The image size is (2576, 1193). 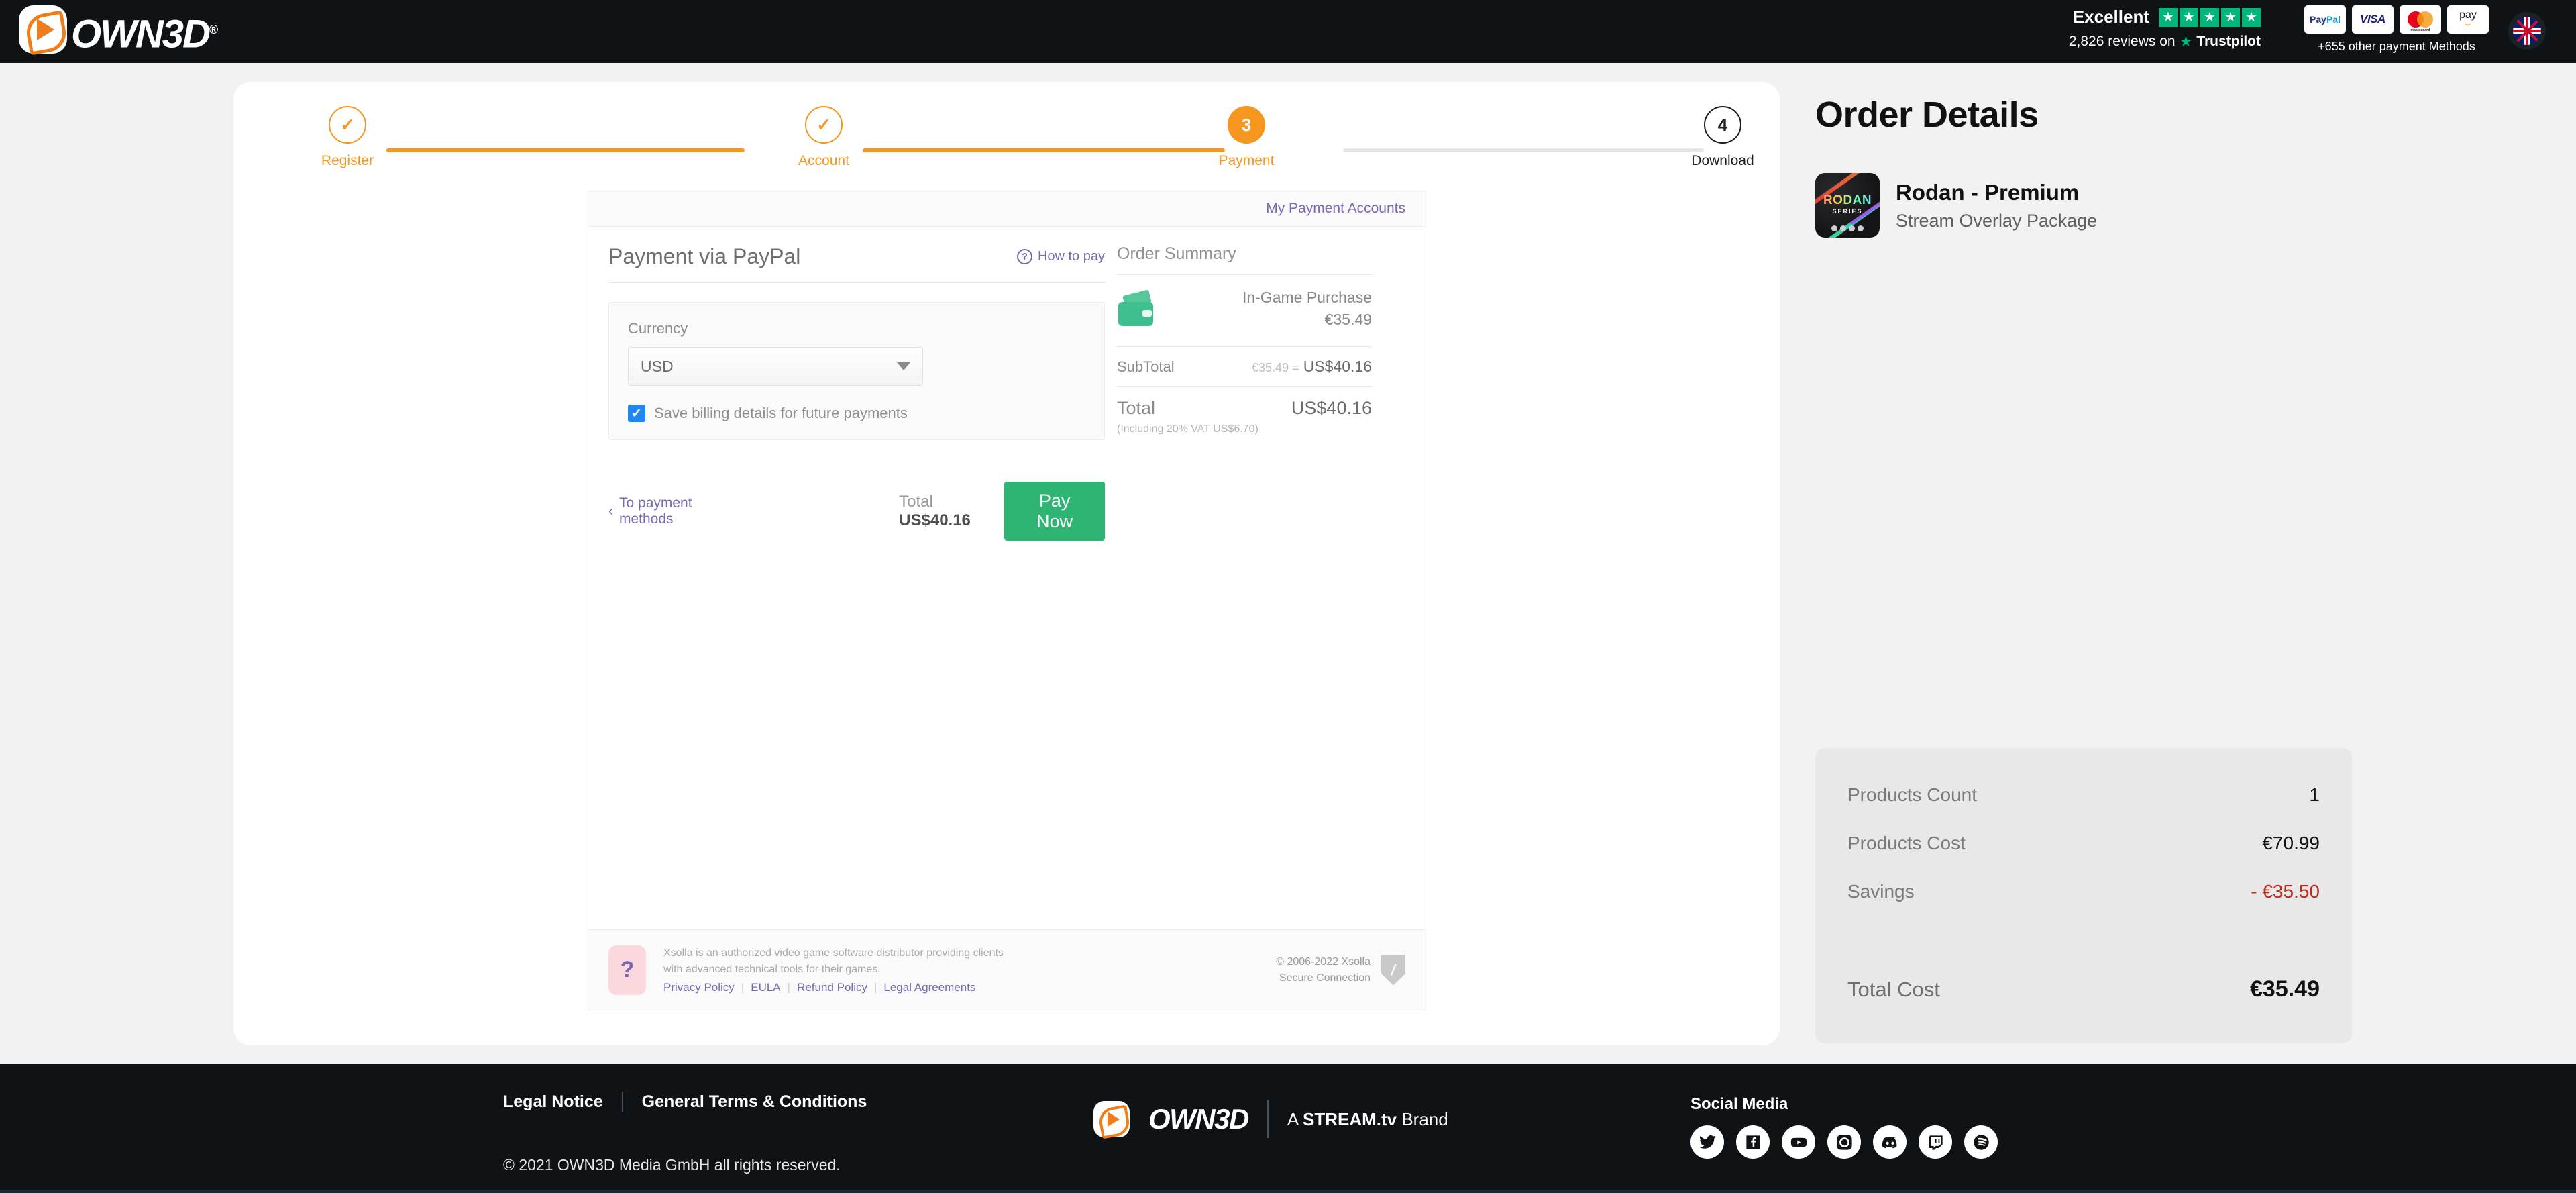 I want to click on savings-label: Savings, so click(x=1881, y=891).